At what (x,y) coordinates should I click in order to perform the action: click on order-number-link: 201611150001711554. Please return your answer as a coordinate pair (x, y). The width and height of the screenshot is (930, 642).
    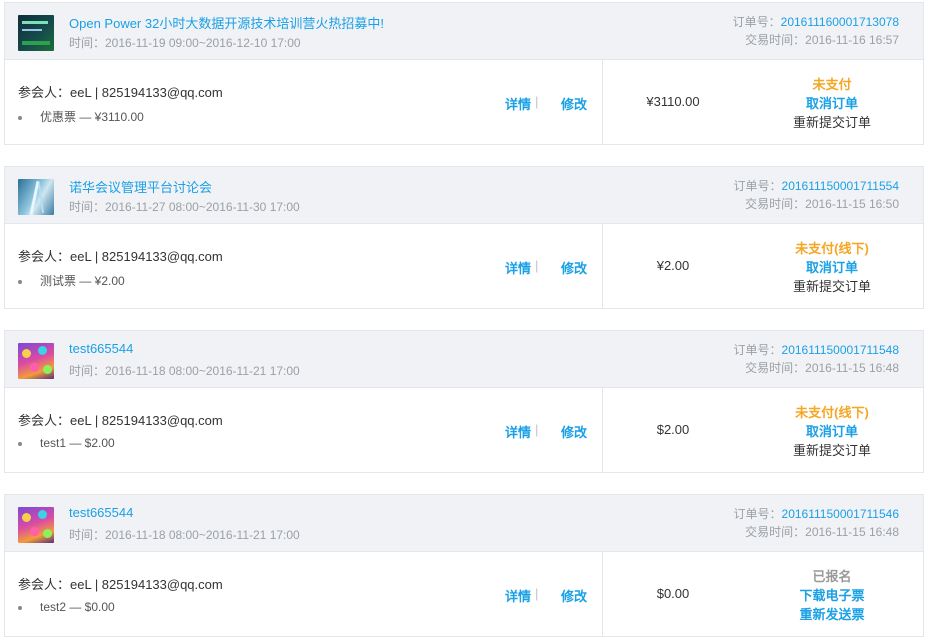
    Looking at the image, I should click on (840, 186).